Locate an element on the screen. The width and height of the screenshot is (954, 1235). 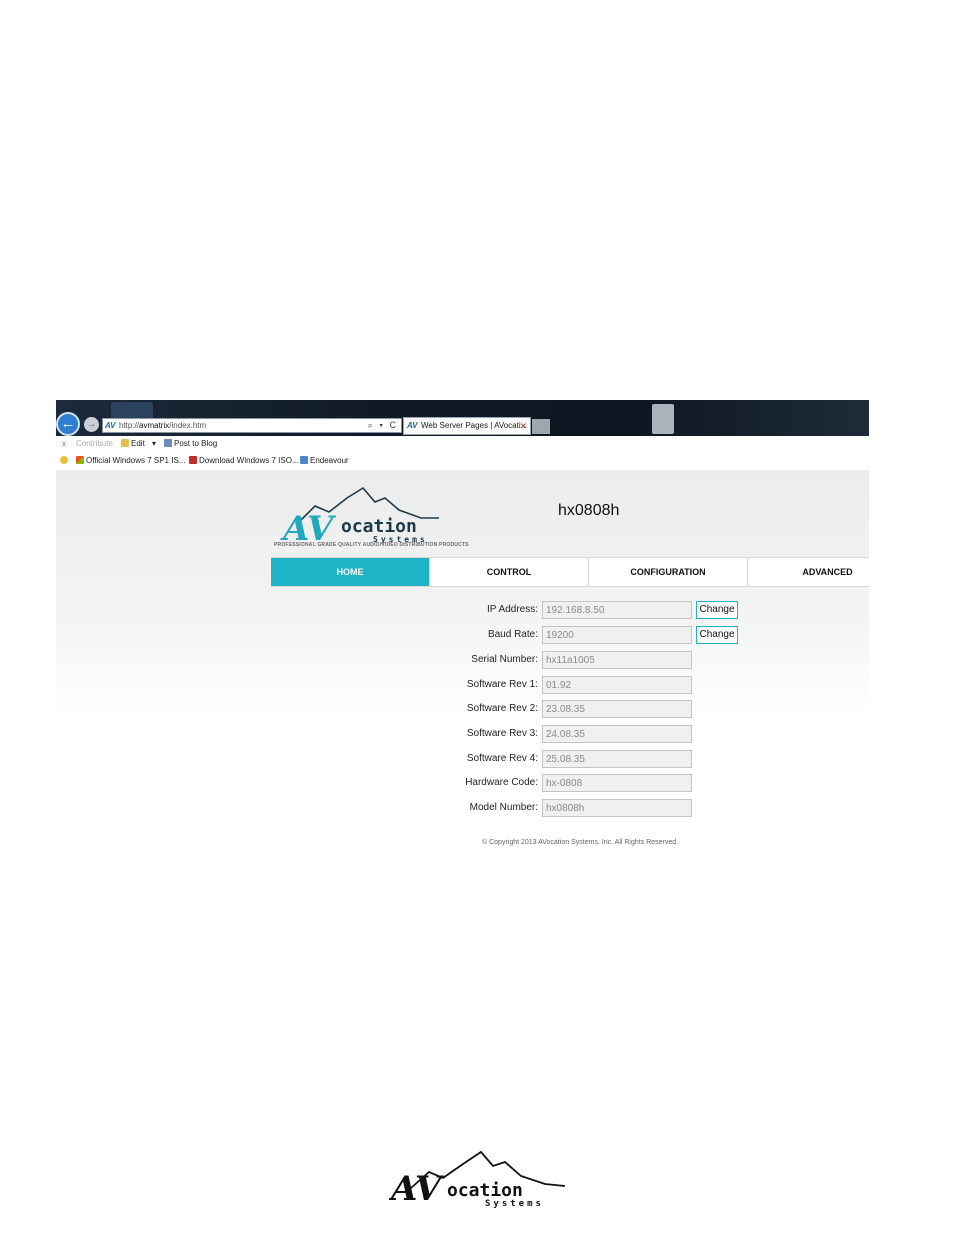
footer-logo-word: ocation is located at coordinates (485, 1190).